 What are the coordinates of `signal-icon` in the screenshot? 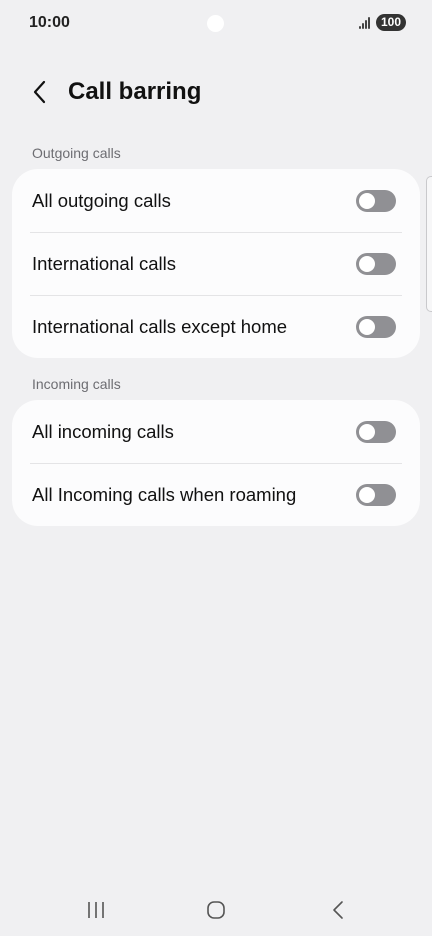 It's located at (366, 23).